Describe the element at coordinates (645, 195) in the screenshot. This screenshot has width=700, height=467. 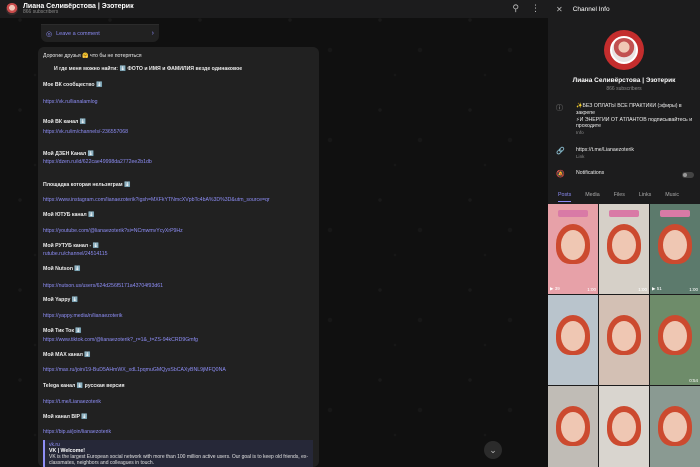
I see `tab-links: Links` at that location.